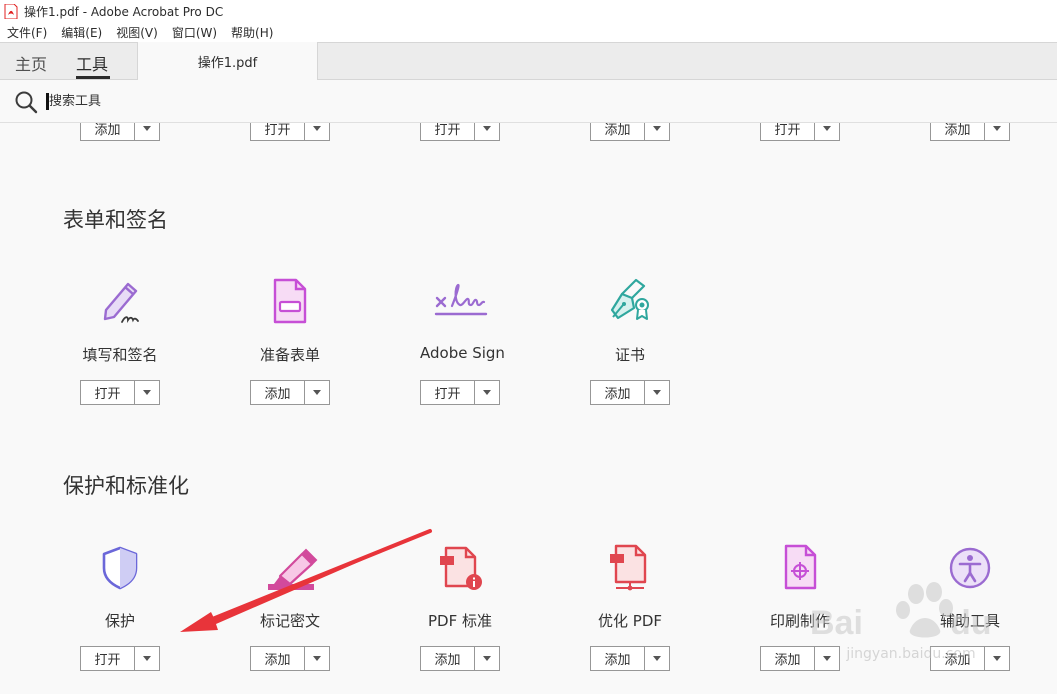 This screenshot has width=1057, height=694. I want to click on tool-label: 优化 PDF, so click(630, 621).